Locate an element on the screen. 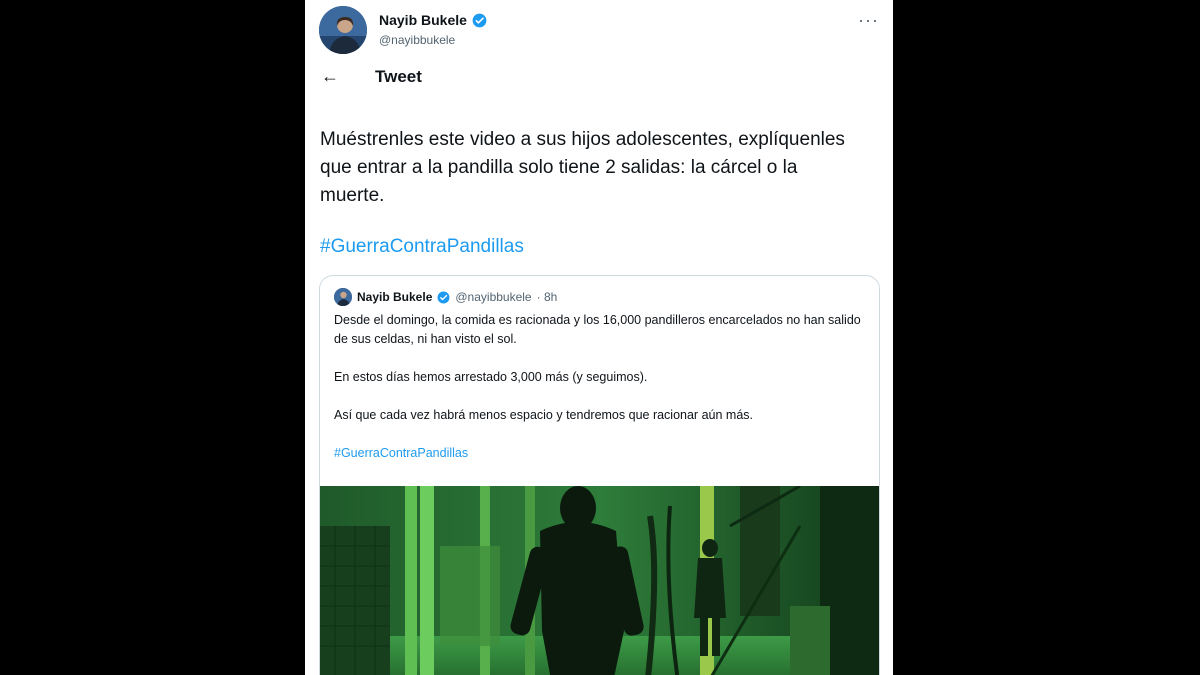  page-header: ← Tweet is located at coordinates (371, 76).